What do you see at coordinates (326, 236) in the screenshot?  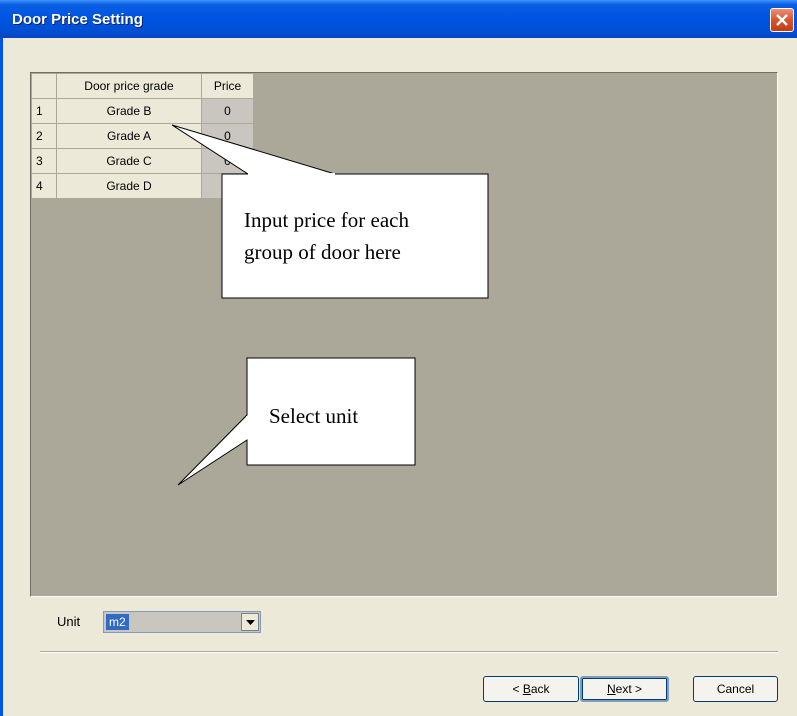 I see `price-callout-text: Input price for each group of door here` at bounding box center [326, 236].